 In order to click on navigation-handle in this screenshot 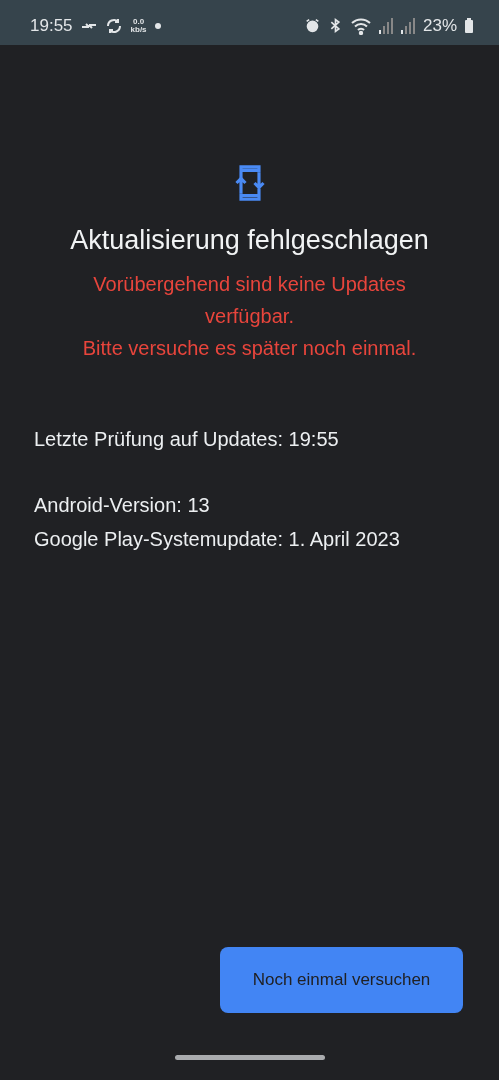, I will do `click(249, 1057)`.